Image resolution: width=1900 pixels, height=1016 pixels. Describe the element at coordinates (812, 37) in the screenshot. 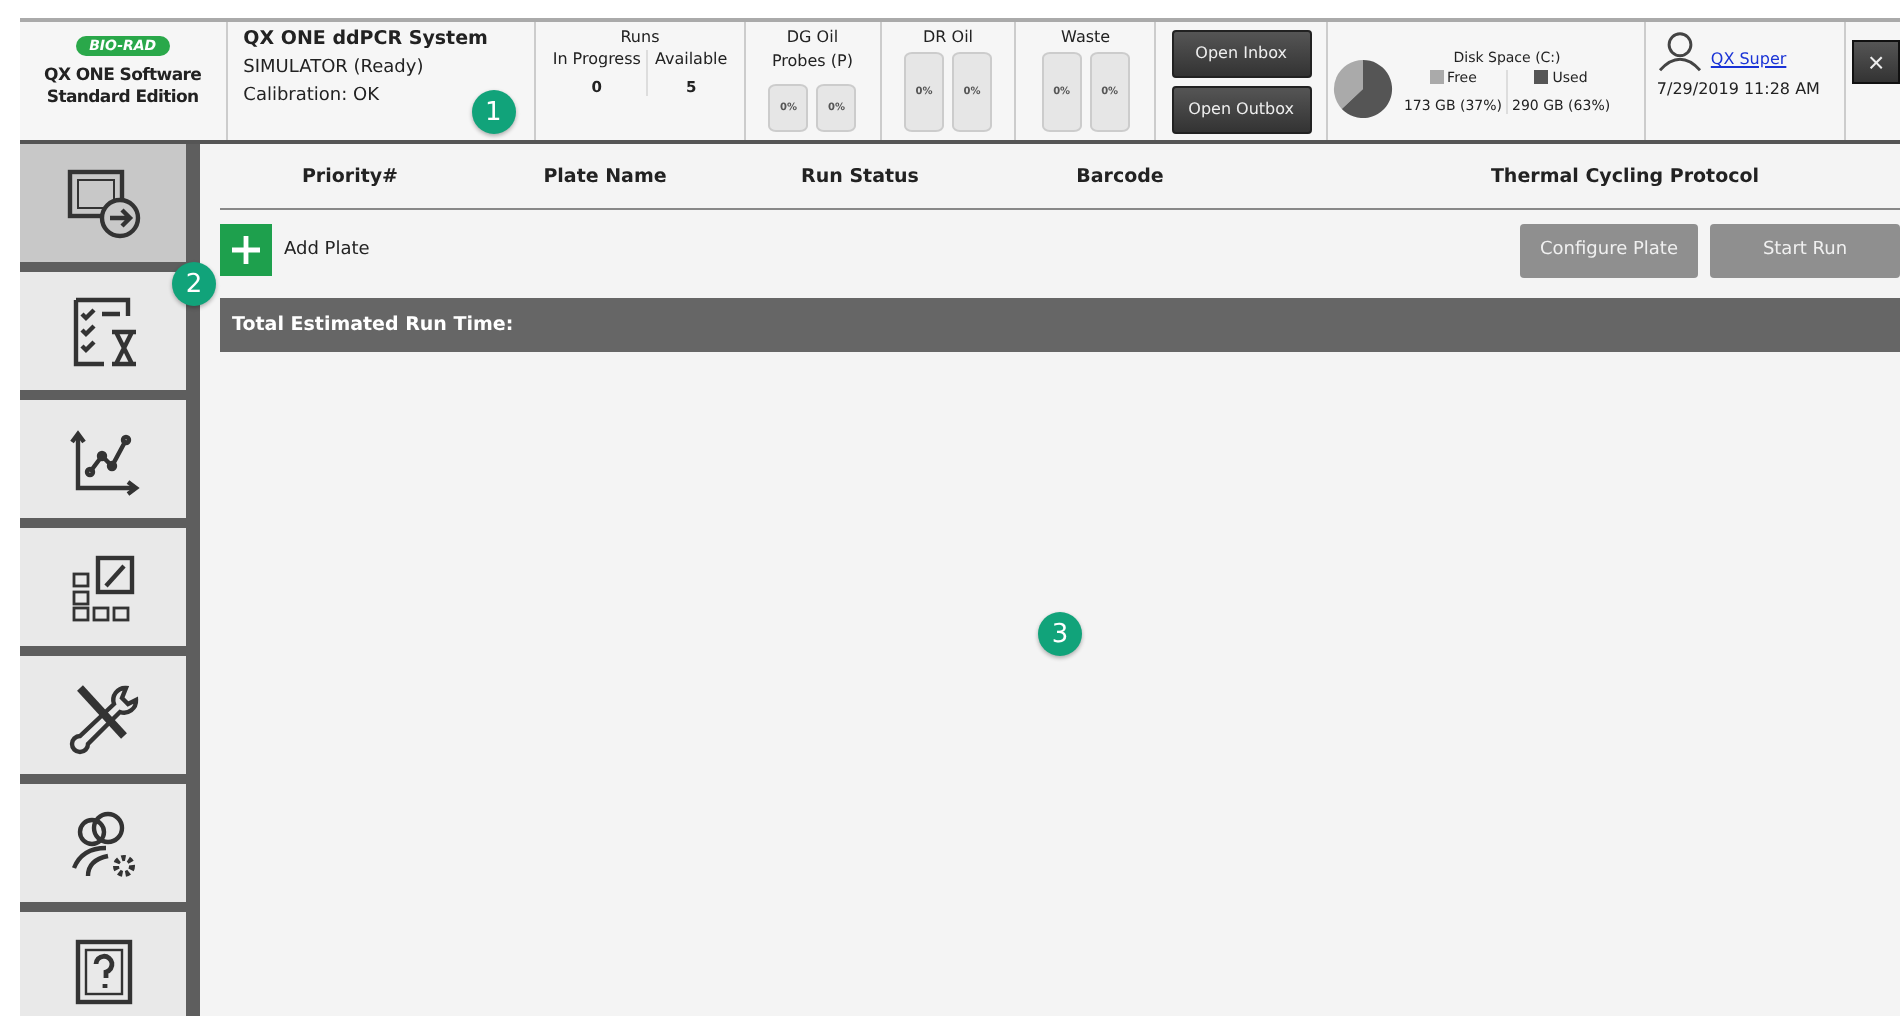

I see `reservoir-title: DG Oil` at that location.